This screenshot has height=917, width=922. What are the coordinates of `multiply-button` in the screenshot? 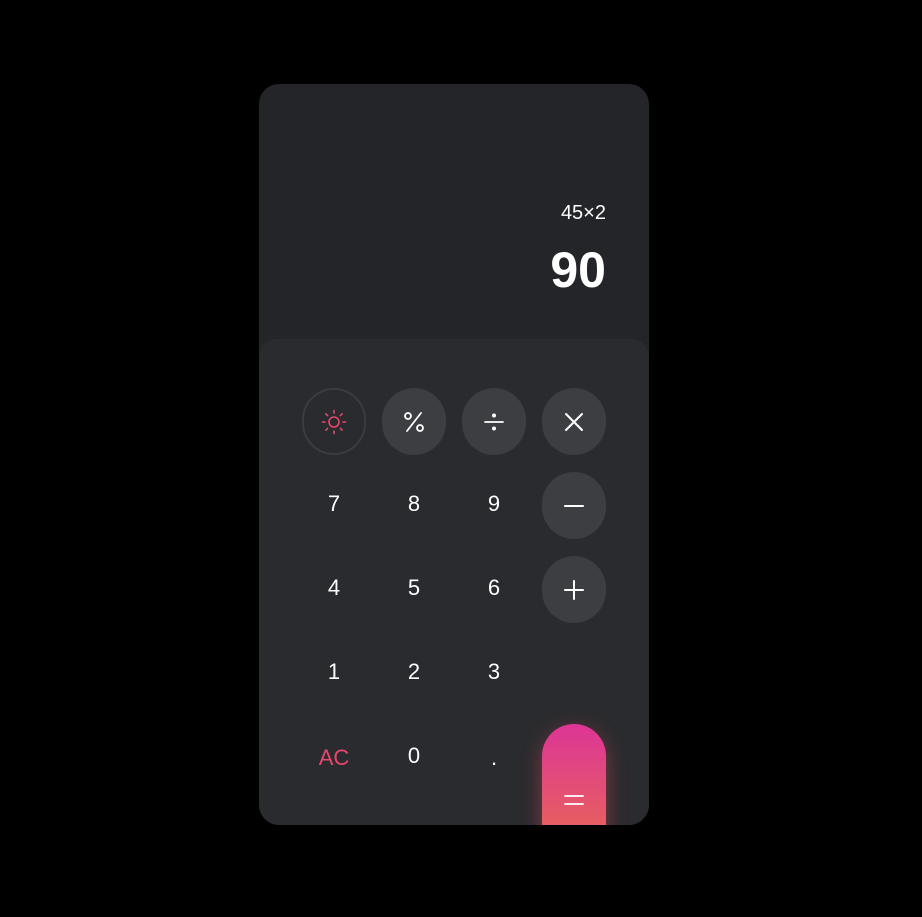 It's located at (574, 421).